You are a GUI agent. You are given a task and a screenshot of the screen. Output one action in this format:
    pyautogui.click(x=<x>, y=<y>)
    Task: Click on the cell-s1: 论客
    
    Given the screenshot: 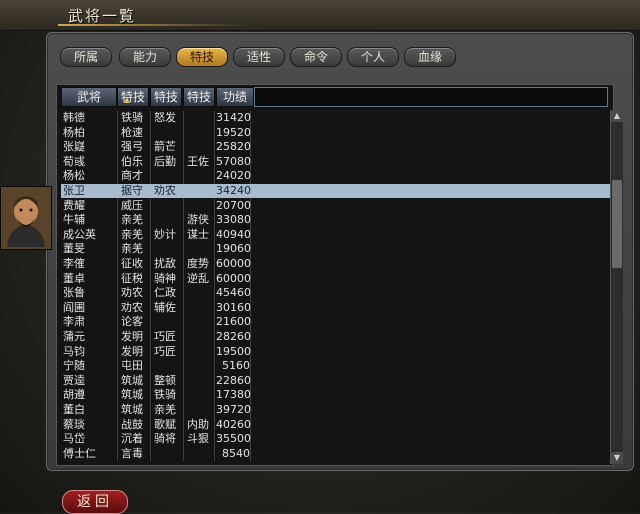 What is the action you would take?
    pyautogui.click(x=132, y=322)
    